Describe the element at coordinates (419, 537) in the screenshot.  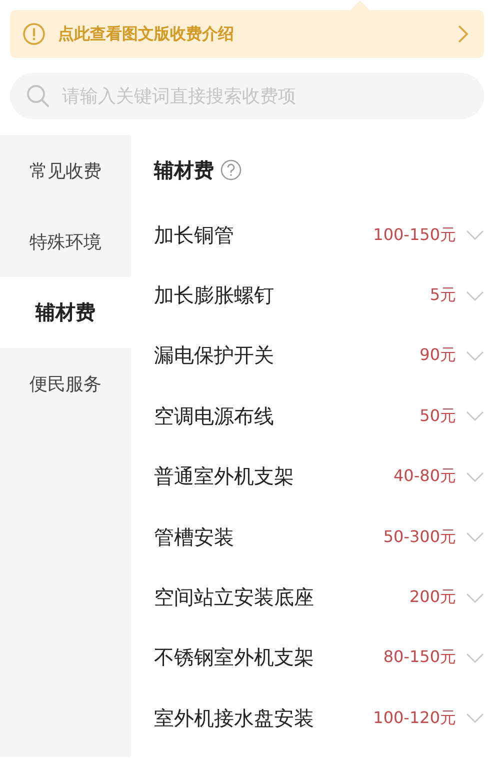
I see `fee-price: 50-300元` at that location.